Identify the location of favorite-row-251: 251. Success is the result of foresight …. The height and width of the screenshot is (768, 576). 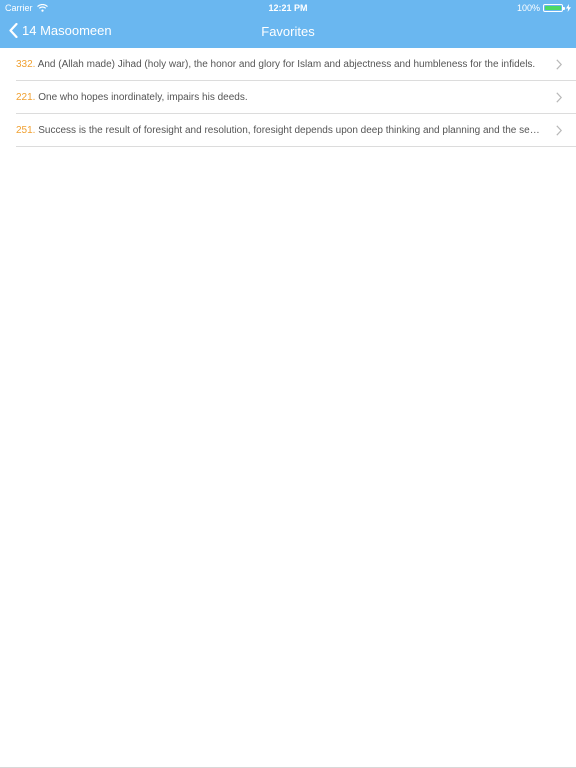
(288, 130).